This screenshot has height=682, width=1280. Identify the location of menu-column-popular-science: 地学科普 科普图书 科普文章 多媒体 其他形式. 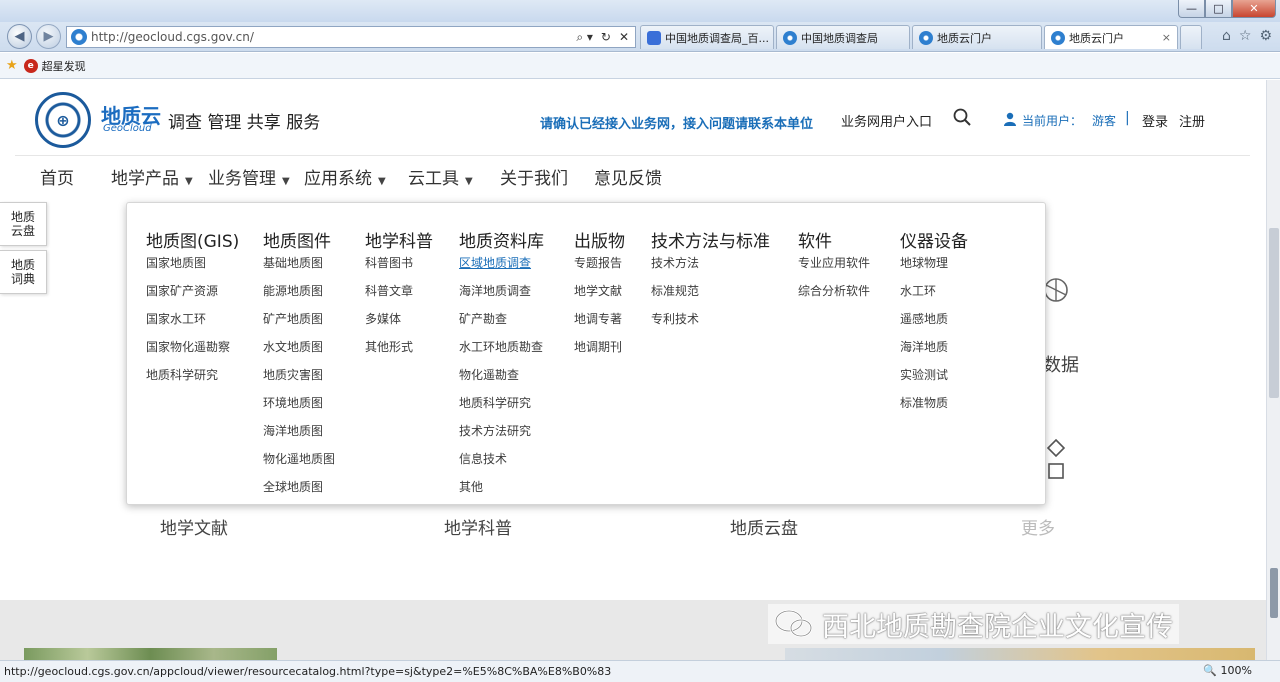
(399, 297).